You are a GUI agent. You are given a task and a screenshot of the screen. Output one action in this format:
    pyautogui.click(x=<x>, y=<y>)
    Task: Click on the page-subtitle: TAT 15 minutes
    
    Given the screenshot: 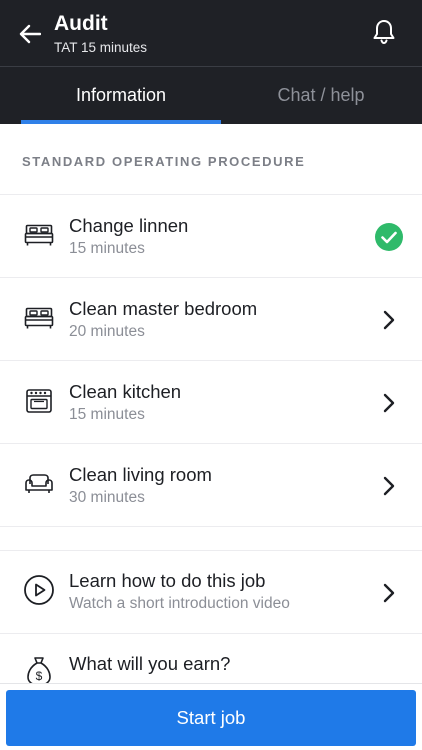 What is the action you would take?
    pyautogui.click(x=101, y=47)
    